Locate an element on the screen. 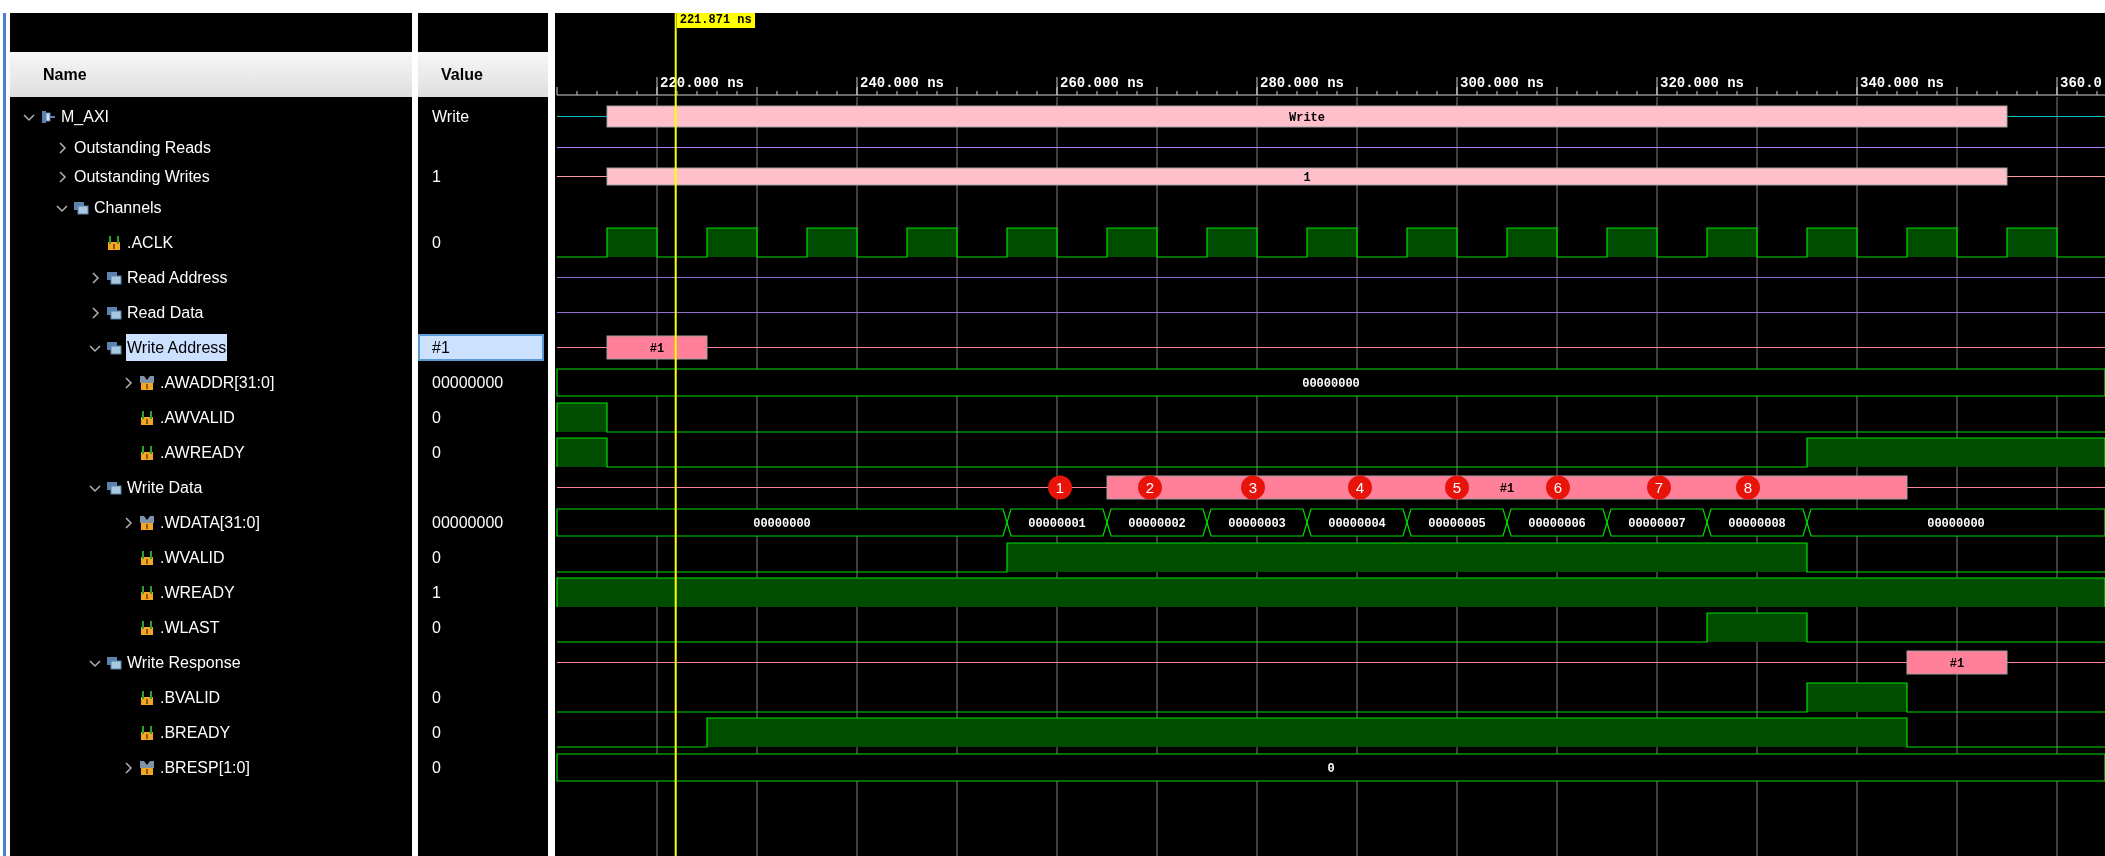  bus-value: 00000001 is located at coordinates (1057, 523).